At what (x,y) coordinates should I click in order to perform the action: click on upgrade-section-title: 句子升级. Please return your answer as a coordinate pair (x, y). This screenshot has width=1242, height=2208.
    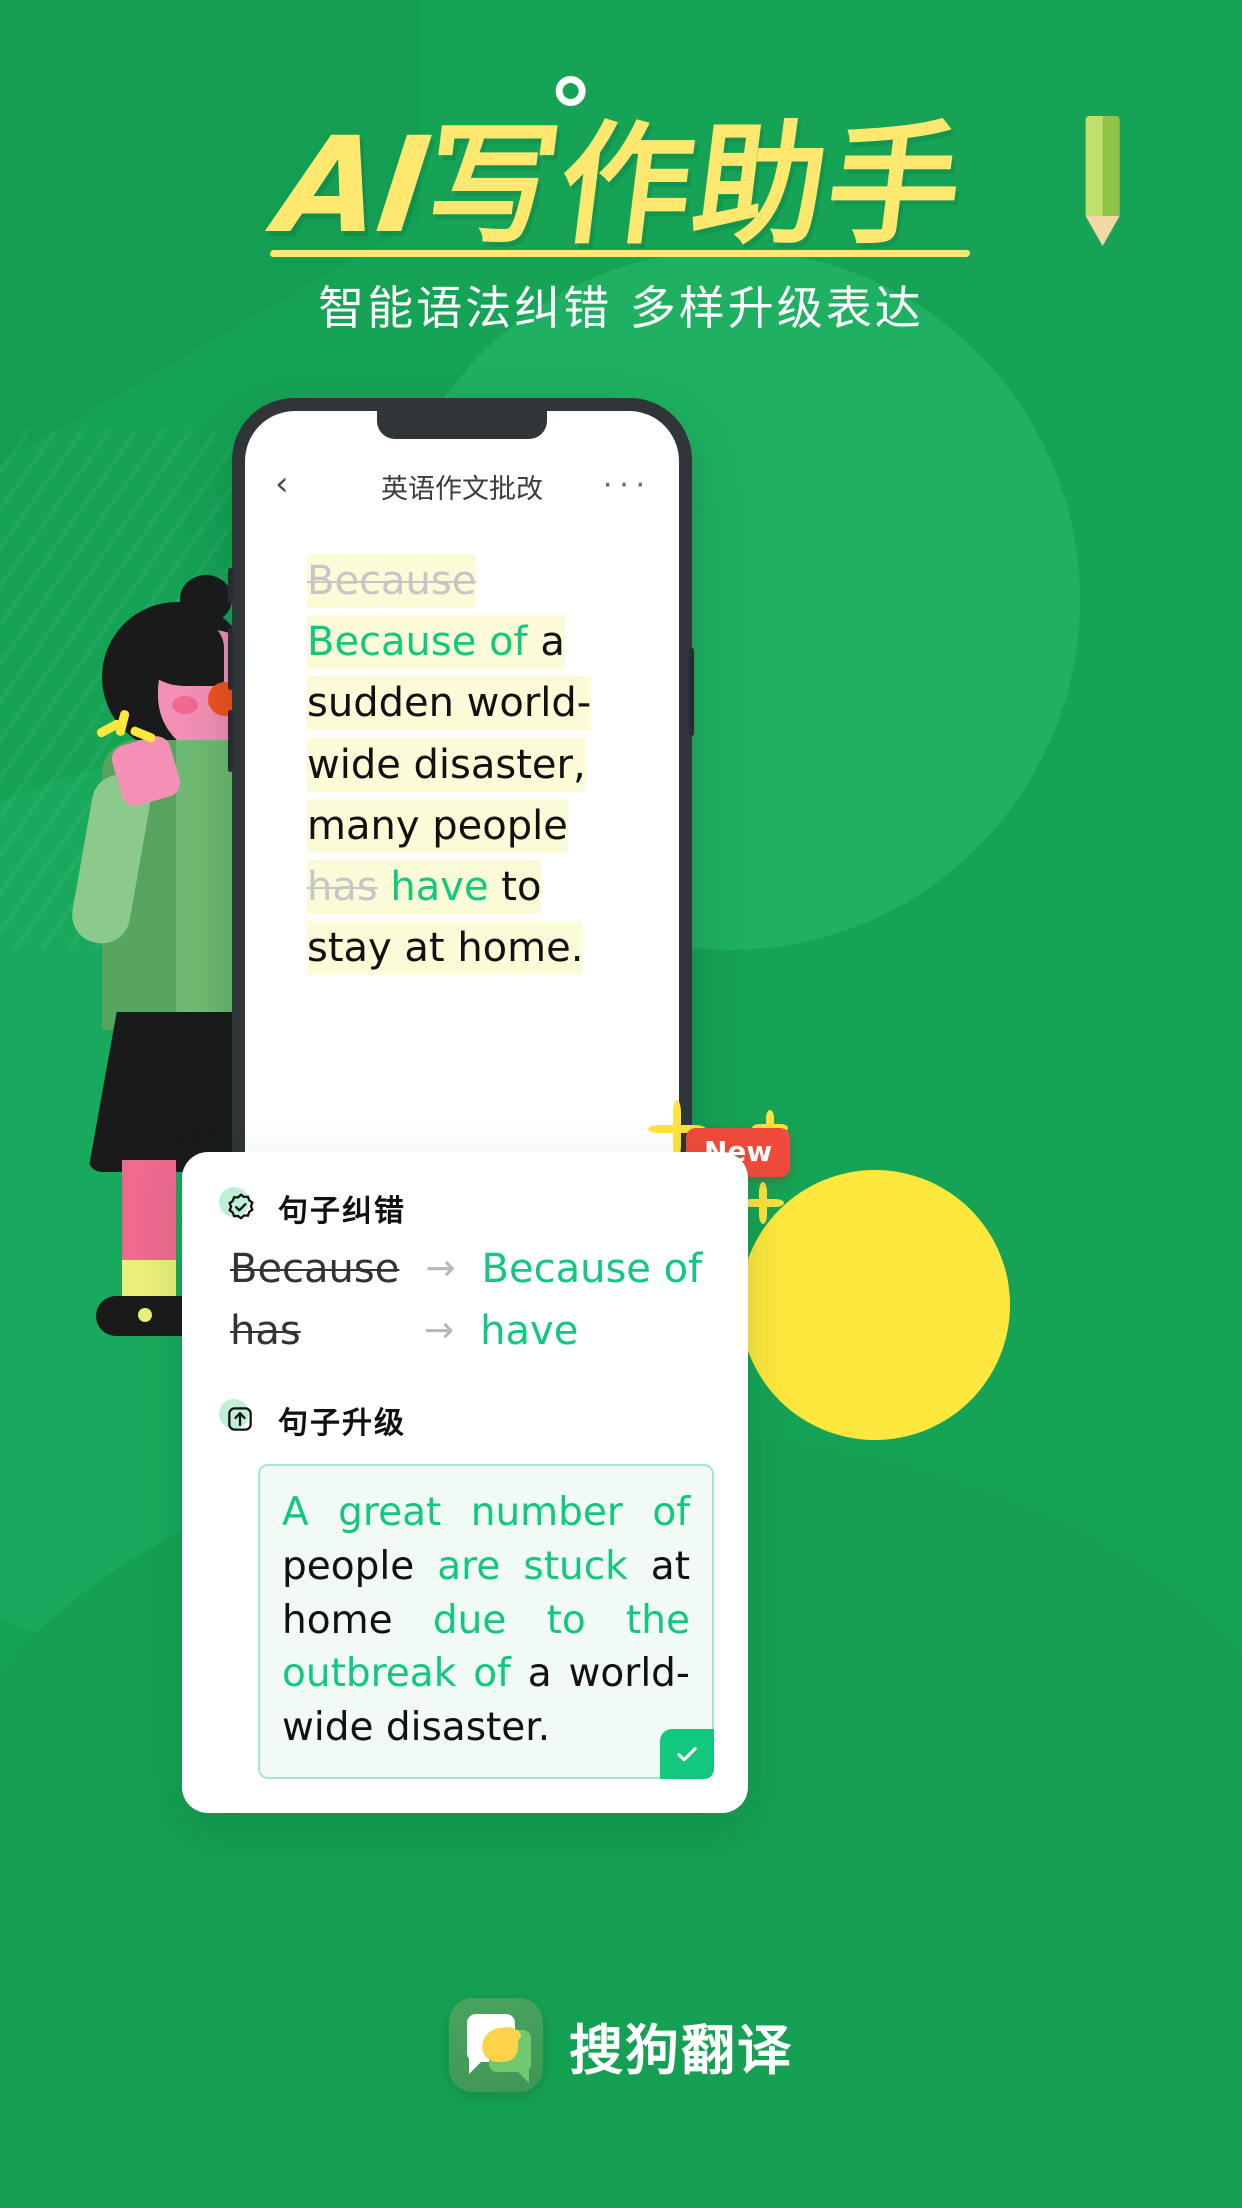
    Looking at the image, I should click on (342, 1423).